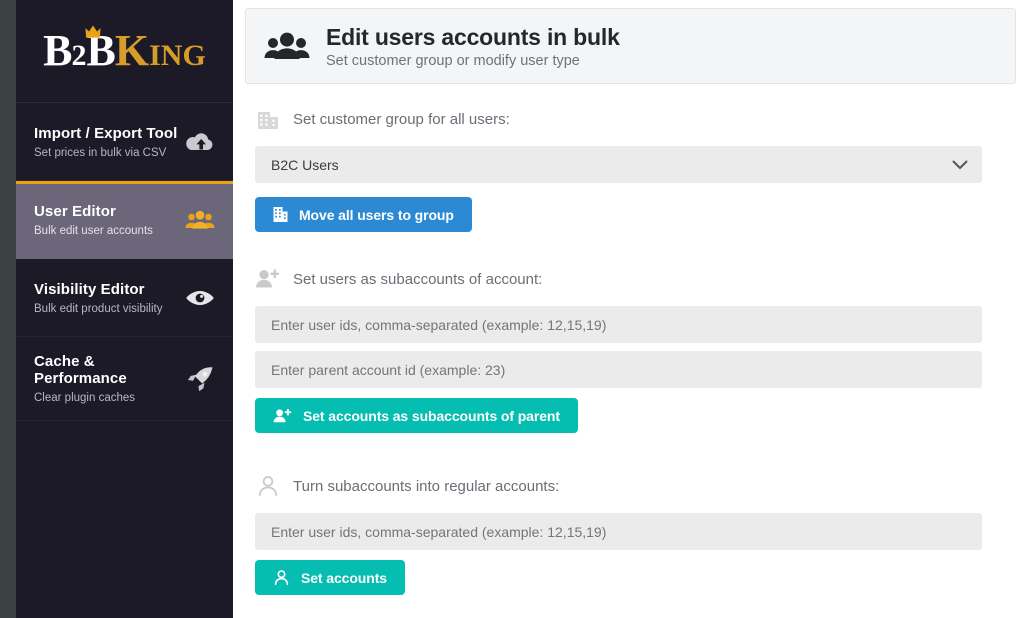 Image resolution: width=1024 pixels, height=618 pixels. Describe the element at coordinates (132, 50) in the screenshot. I see `brand-k: K` at that location.